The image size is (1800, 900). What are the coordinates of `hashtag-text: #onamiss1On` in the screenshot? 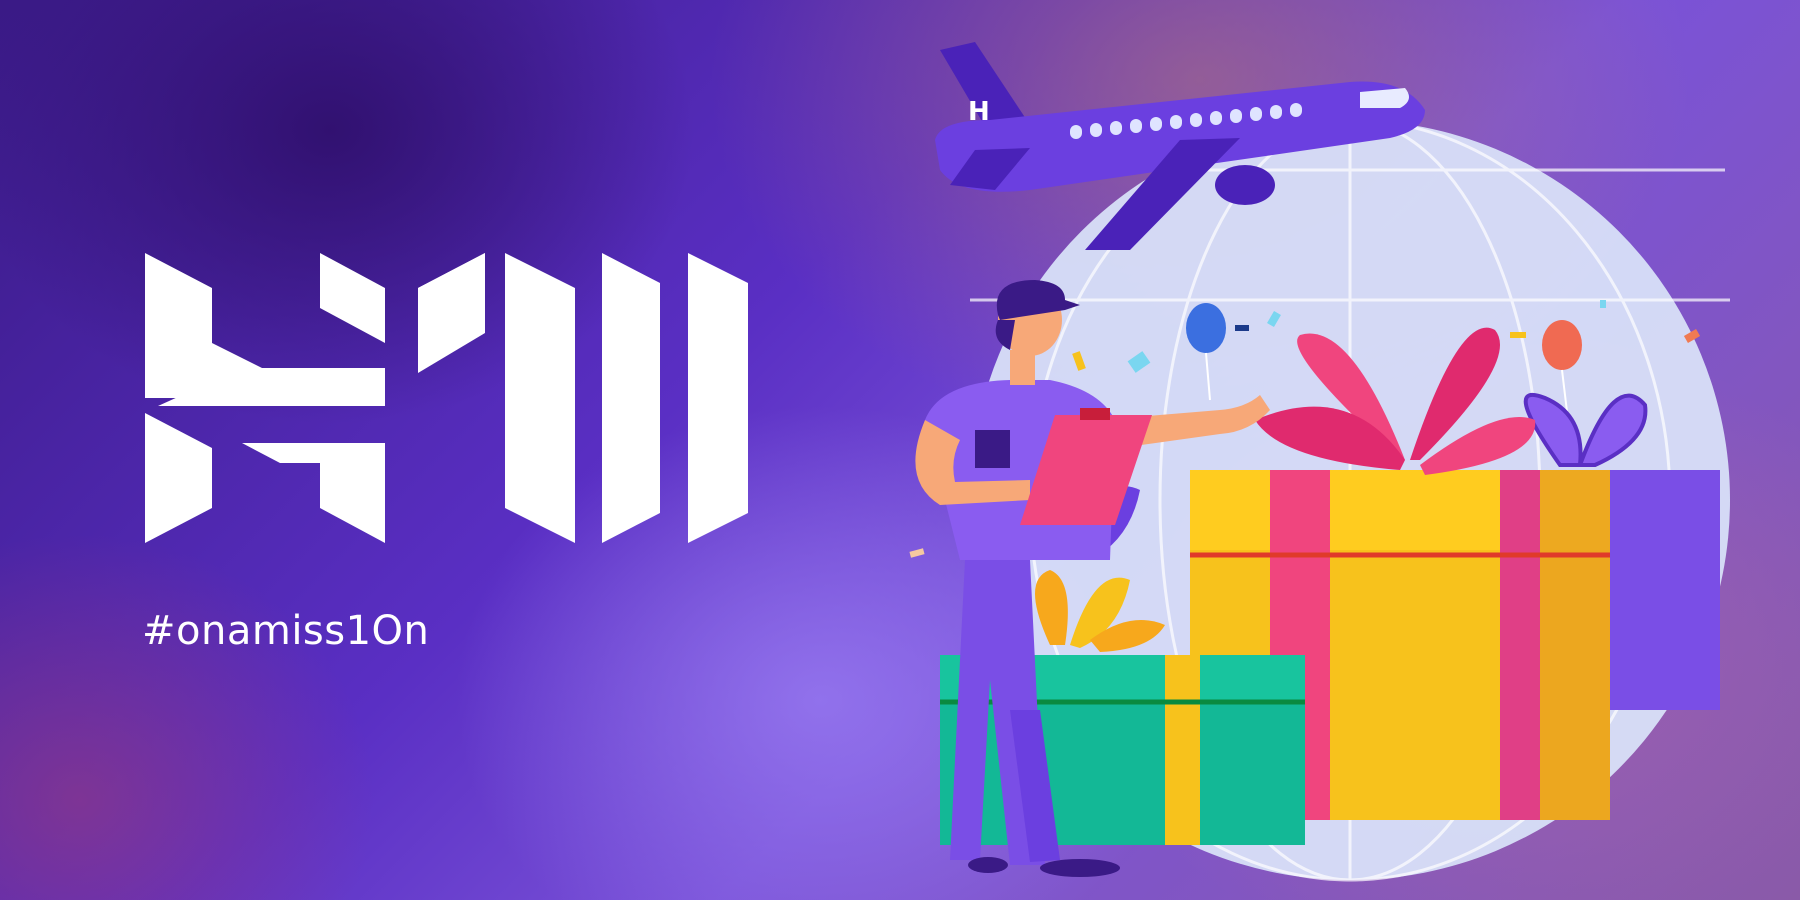 It's located at (286, 631).